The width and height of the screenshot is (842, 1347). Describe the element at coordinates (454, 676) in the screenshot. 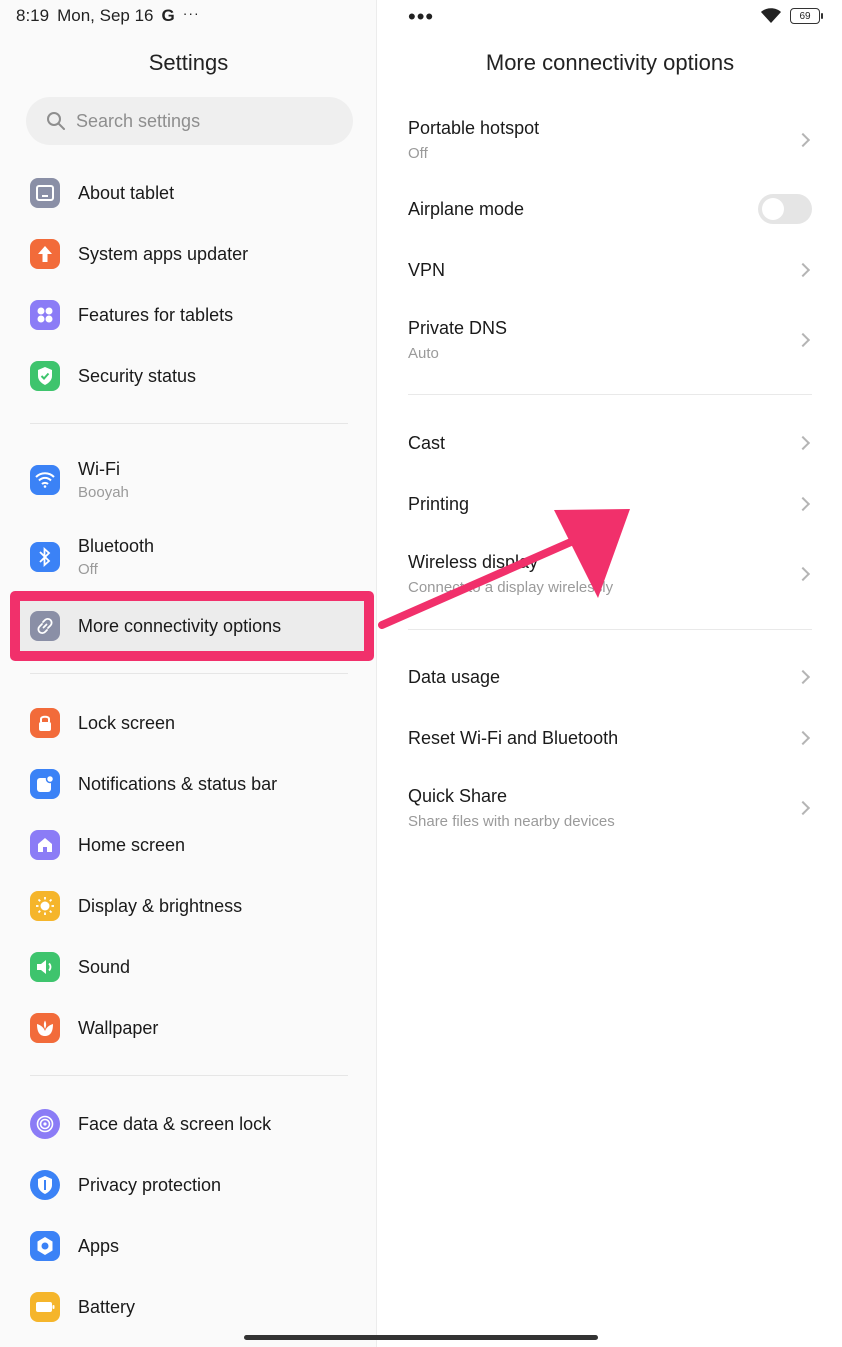

I see `setting-label: Data usage` at that location.